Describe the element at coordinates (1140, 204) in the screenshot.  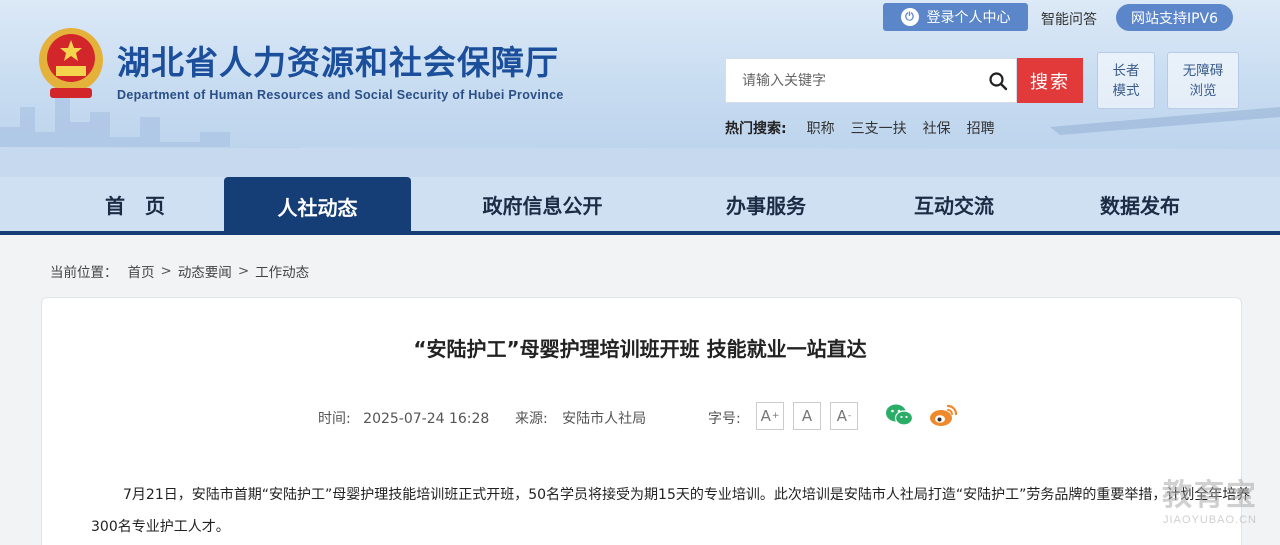
I see `nav-item-data: 数据发布` at that location.